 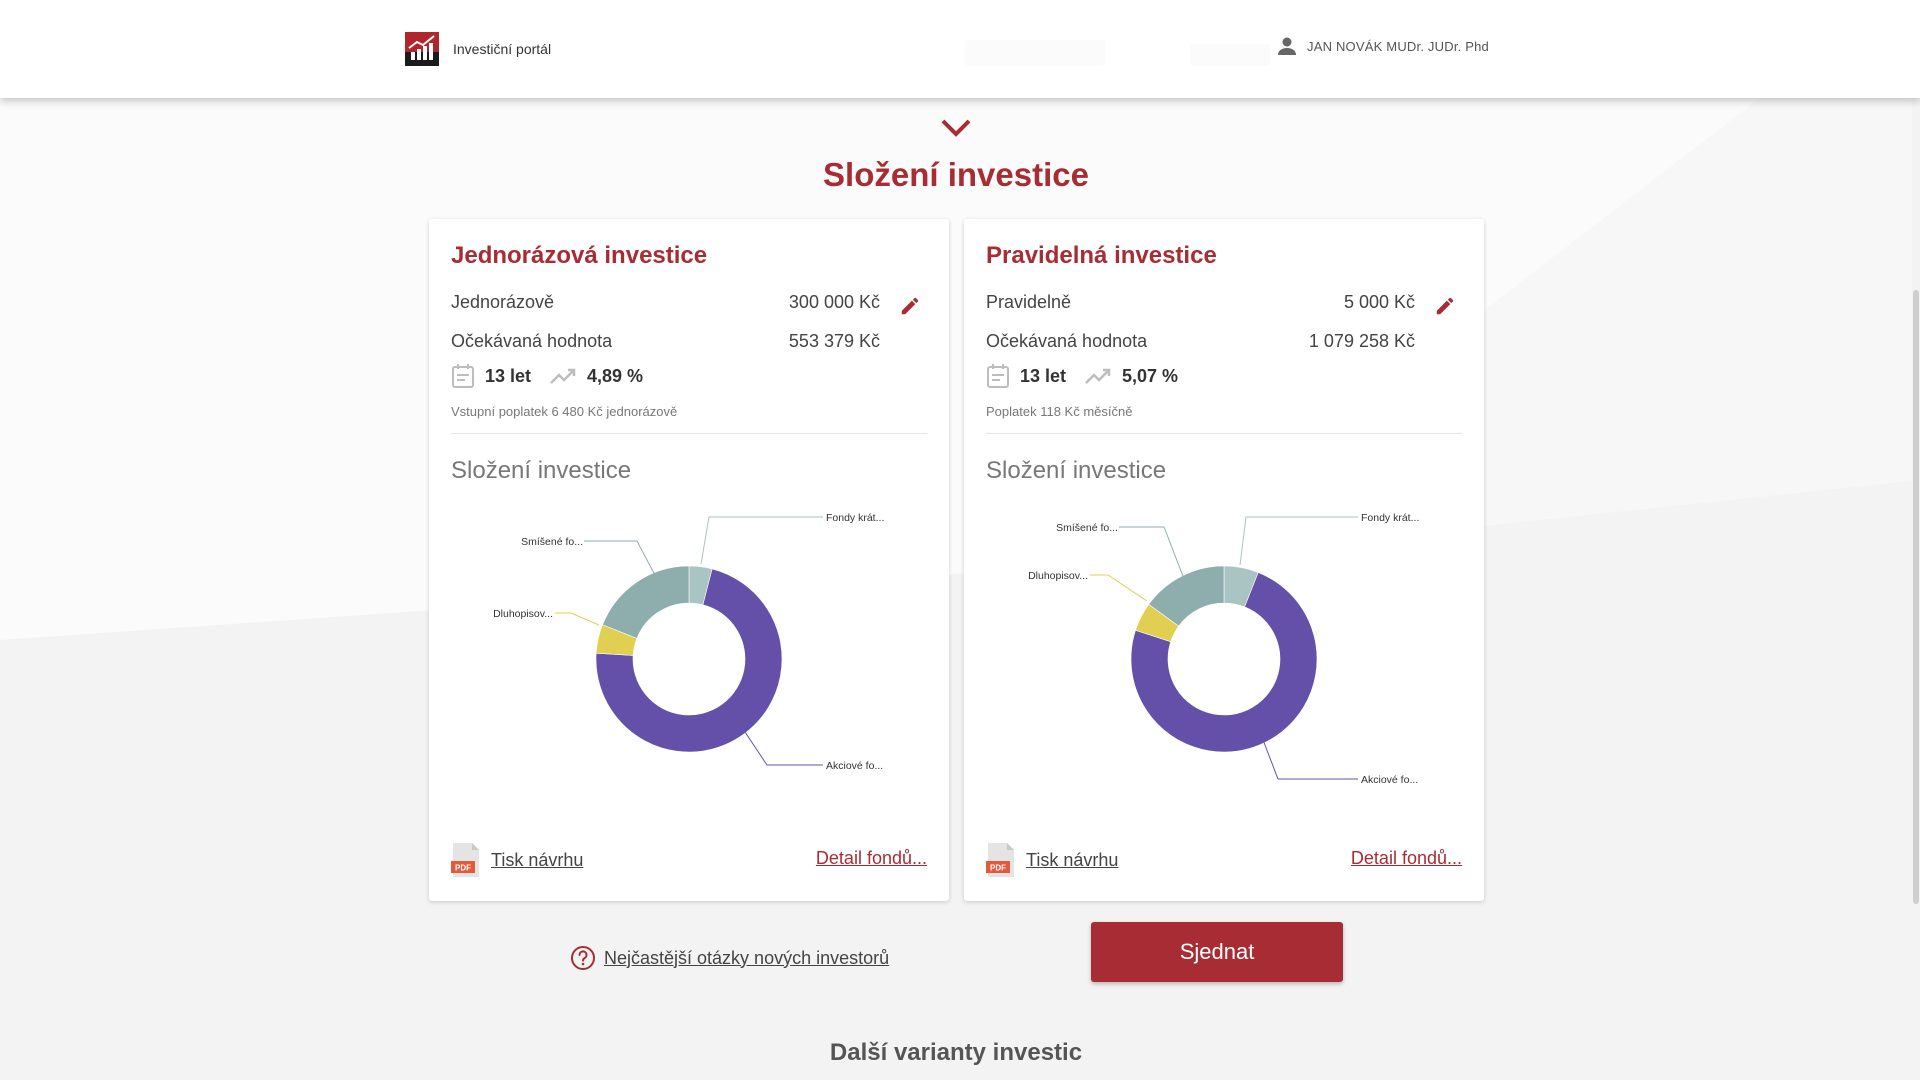 What do you see at coordinates (564, 411) in the screenshot?
I see `fee-note: Vstupní poplatek 6 480 Kč jednorázově` at bounding box center [564, 411].